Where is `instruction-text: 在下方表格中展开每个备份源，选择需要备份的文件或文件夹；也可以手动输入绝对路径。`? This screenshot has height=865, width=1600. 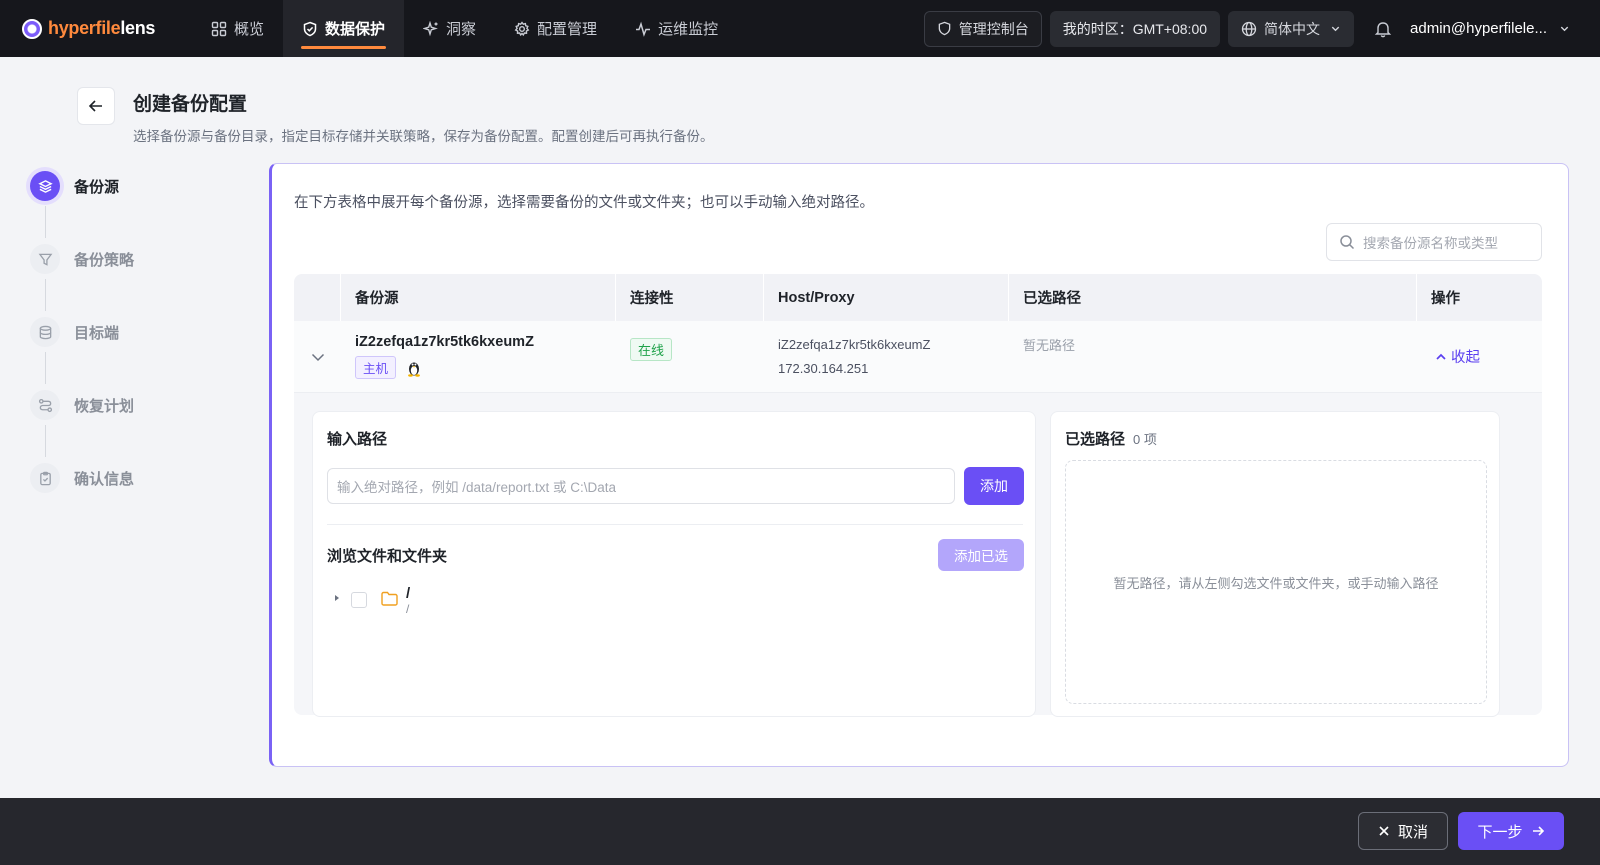 instruction-text: 在下方表格中展开每个备份源，选择需要备份的文件或文件夹；也可以手动输入绝对路径。 is located at coordinates (584, 203).